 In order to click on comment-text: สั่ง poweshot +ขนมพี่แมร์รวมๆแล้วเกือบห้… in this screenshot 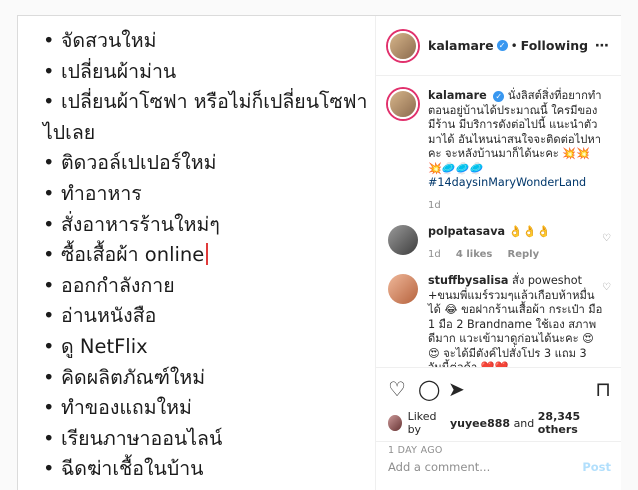, I will do `click(515, 320)`.